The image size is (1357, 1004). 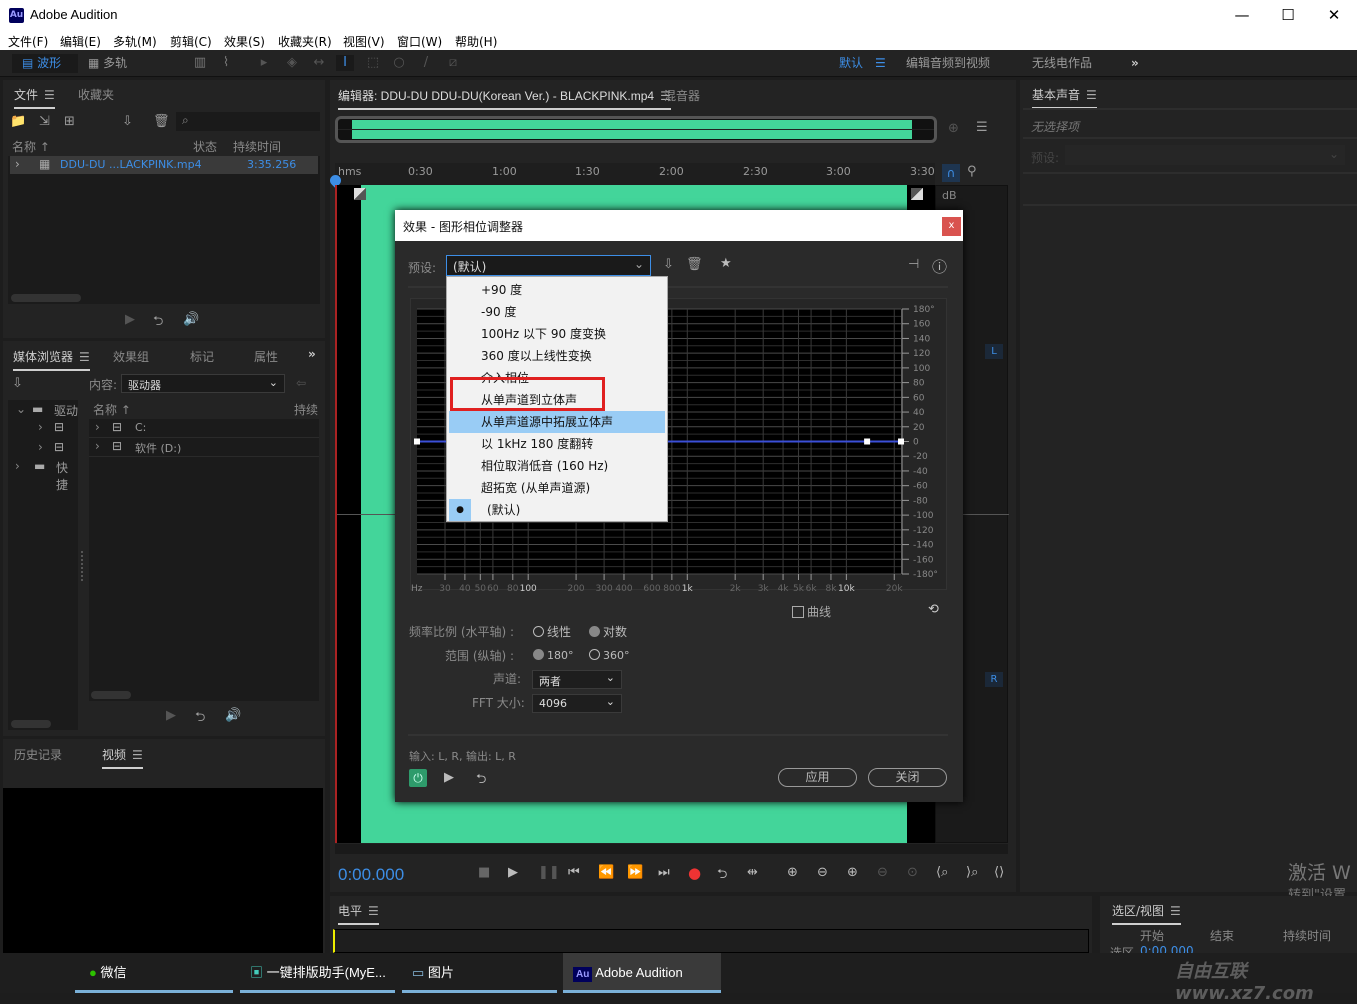 What do you see at coordinates (1146, 913) in the screenshot?
I see `tab-selection-view: 选区/视图 ☰` at bounding box center [1146, 913].